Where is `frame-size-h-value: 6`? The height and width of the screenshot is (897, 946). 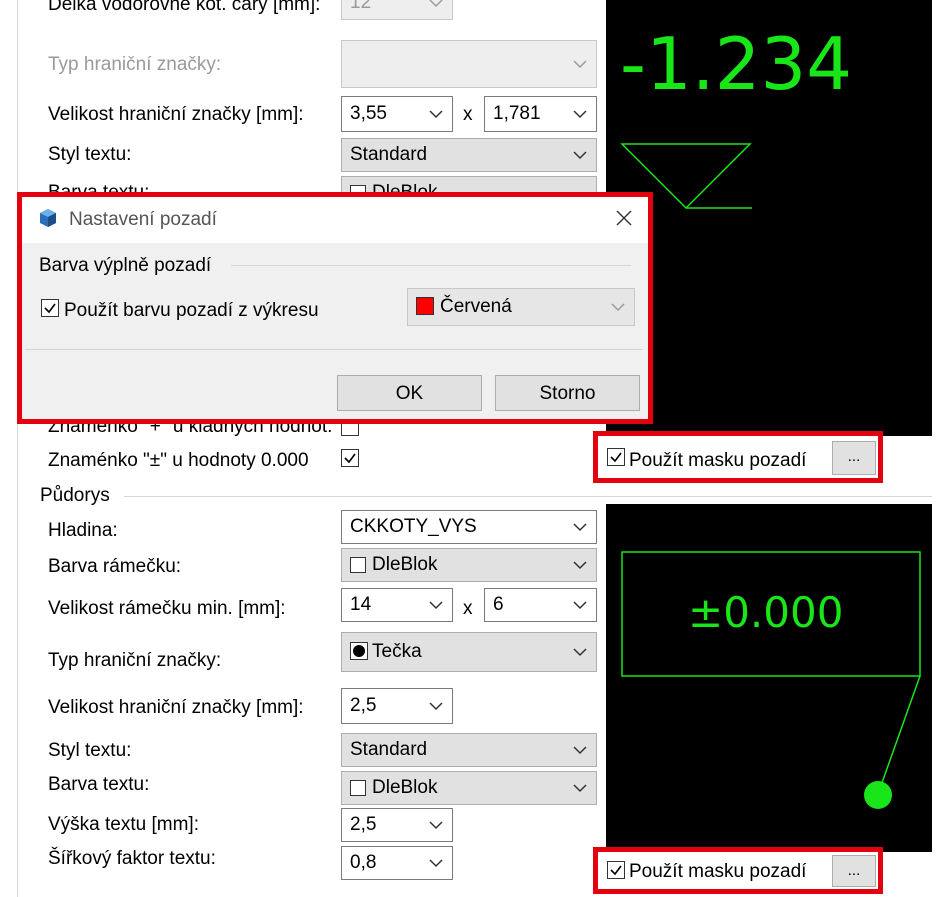
frame-size-h-value: 6 is located at coordinates (498, 604).